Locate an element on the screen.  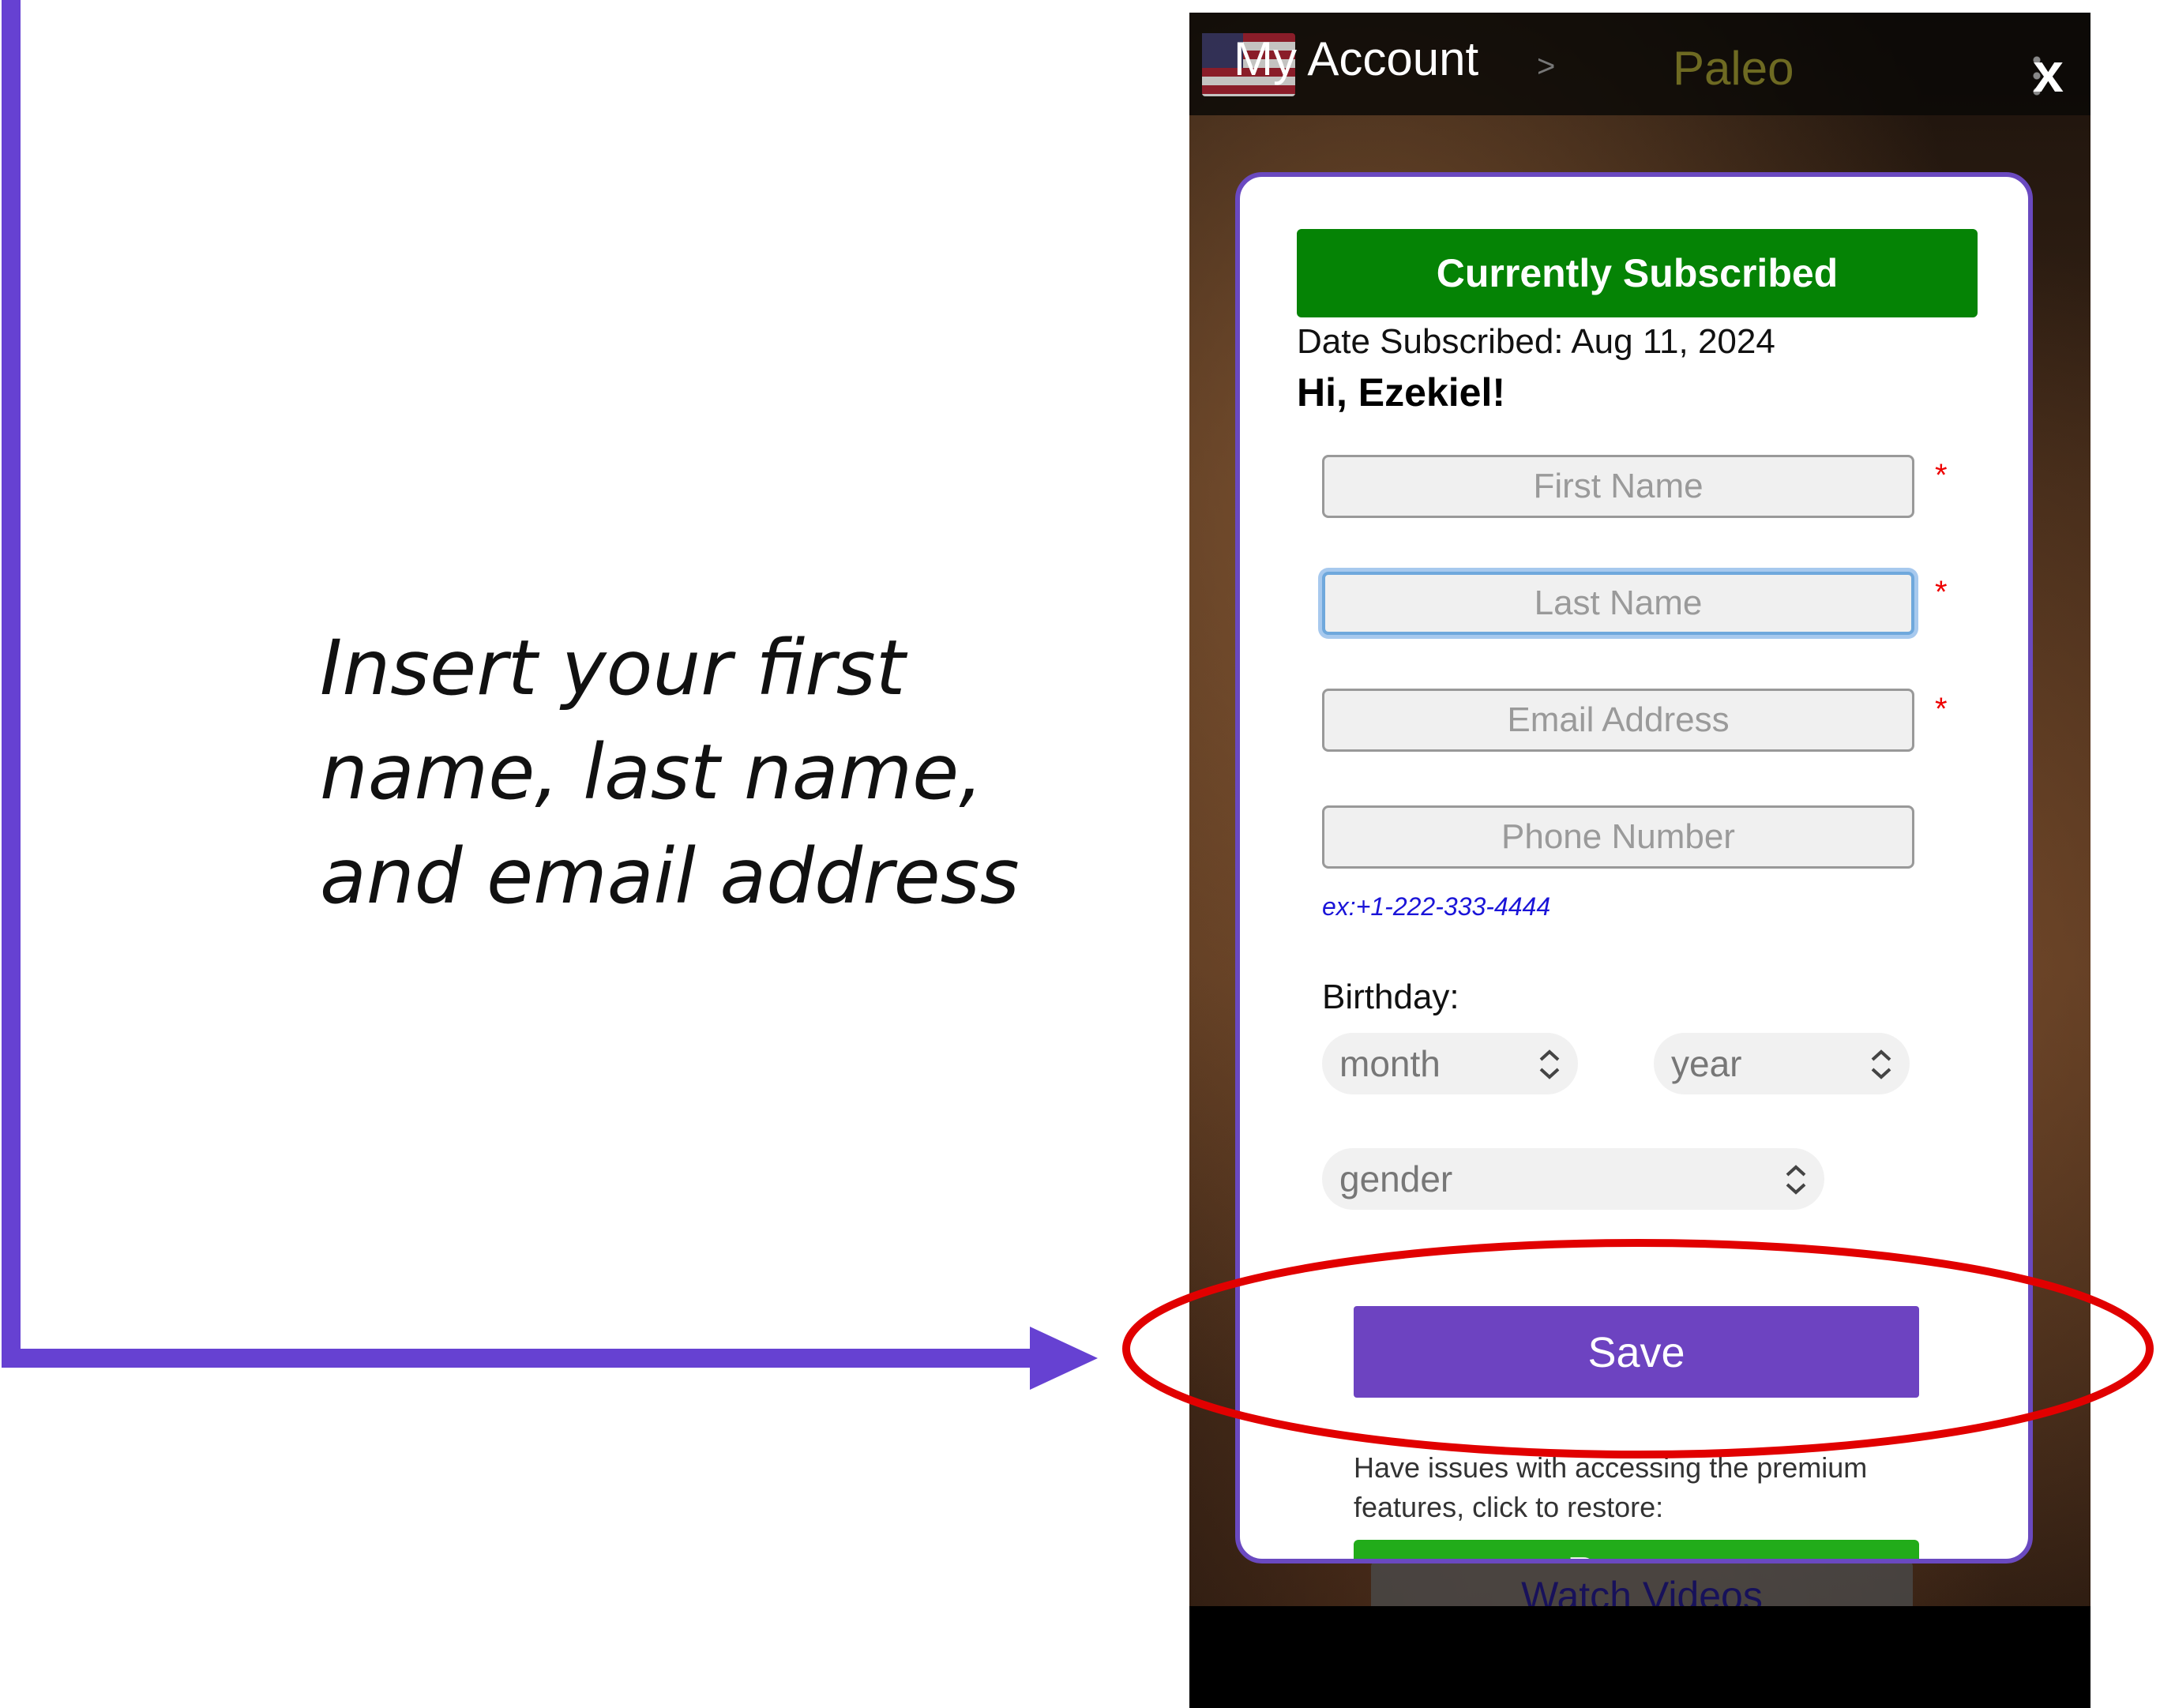
bottom-bar is located at coordinates (1639, 1657).